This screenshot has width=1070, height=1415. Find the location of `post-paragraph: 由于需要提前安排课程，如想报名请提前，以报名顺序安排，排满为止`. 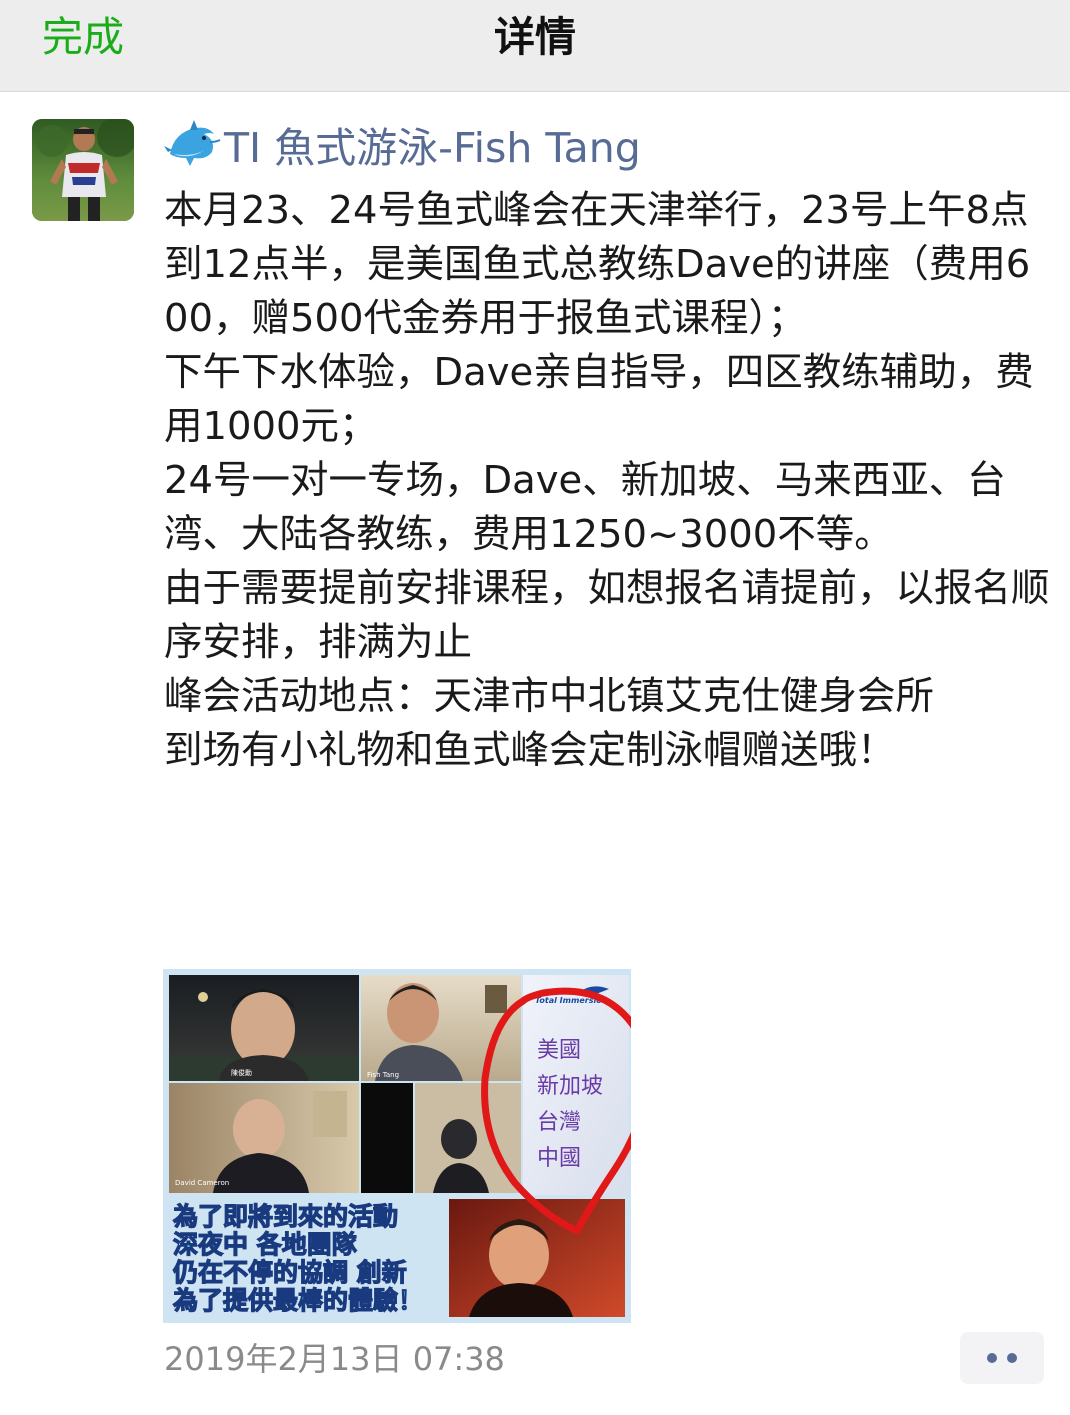

post-paragraph: 由于需要提前安排课程，如想报名请提前，以报名顺序安排，排满为止 is located at coordinates (607, 615).